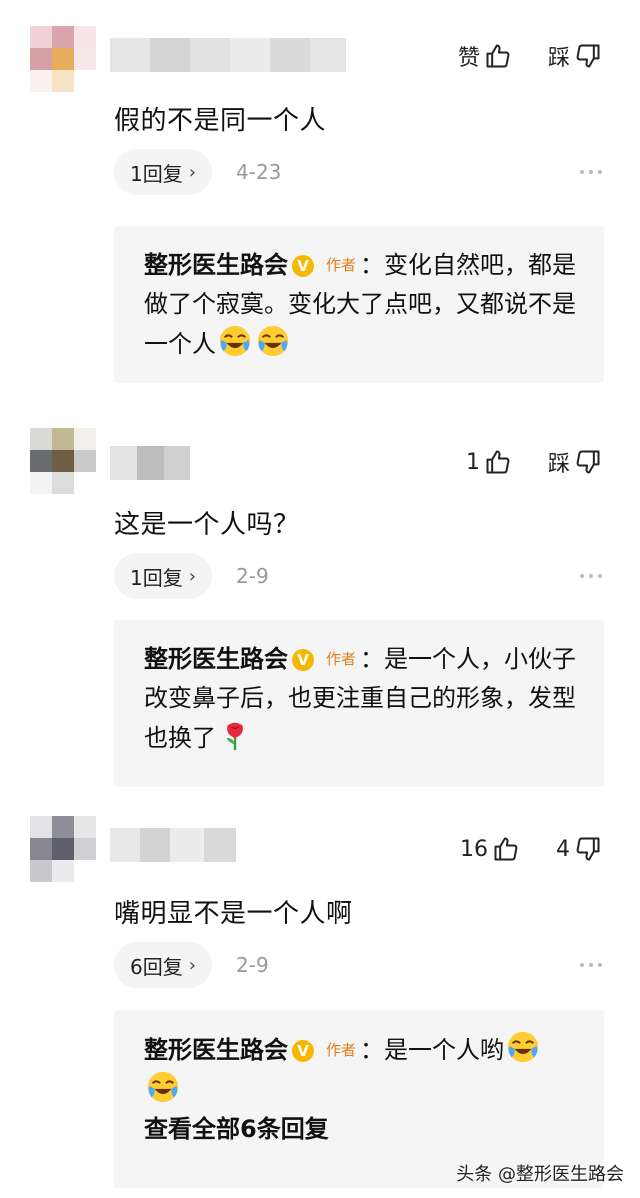 The image size is (640, 1198). I want to click on watermark: 头条 @整形医生路会, so click(540, 1174).